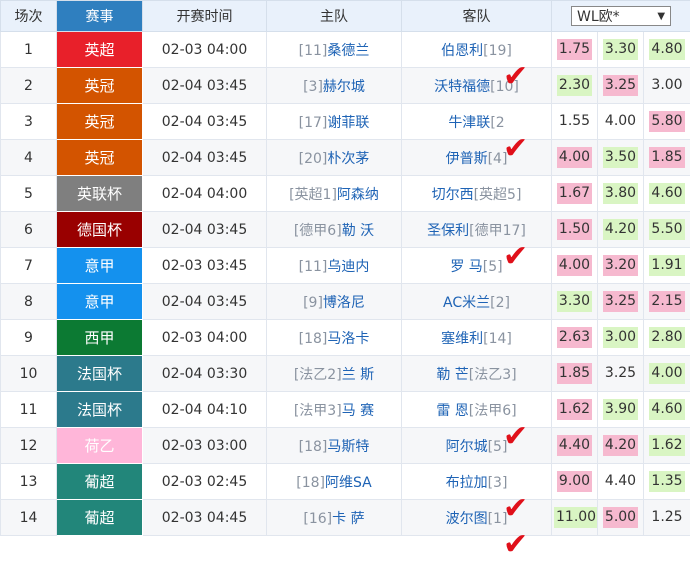 The width and height of the screenshot is (690, 562). I want to click on odds-cell: 11.00, so click(575, 518).